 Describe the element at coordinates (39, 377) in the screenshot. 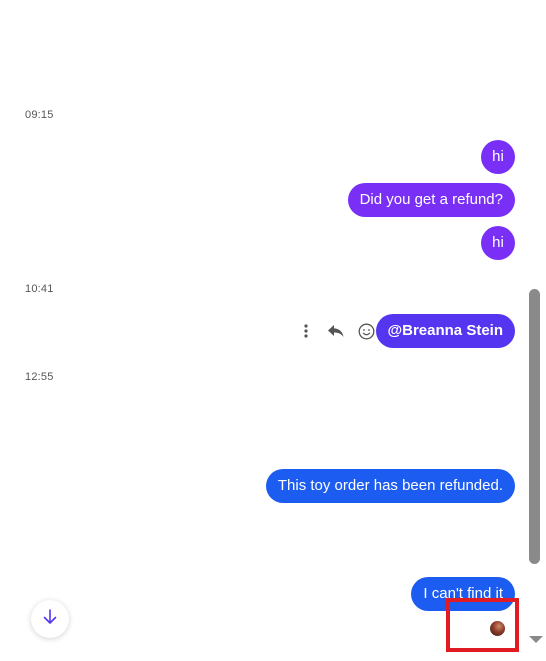

I see `timestamp: 12:55` at that location.